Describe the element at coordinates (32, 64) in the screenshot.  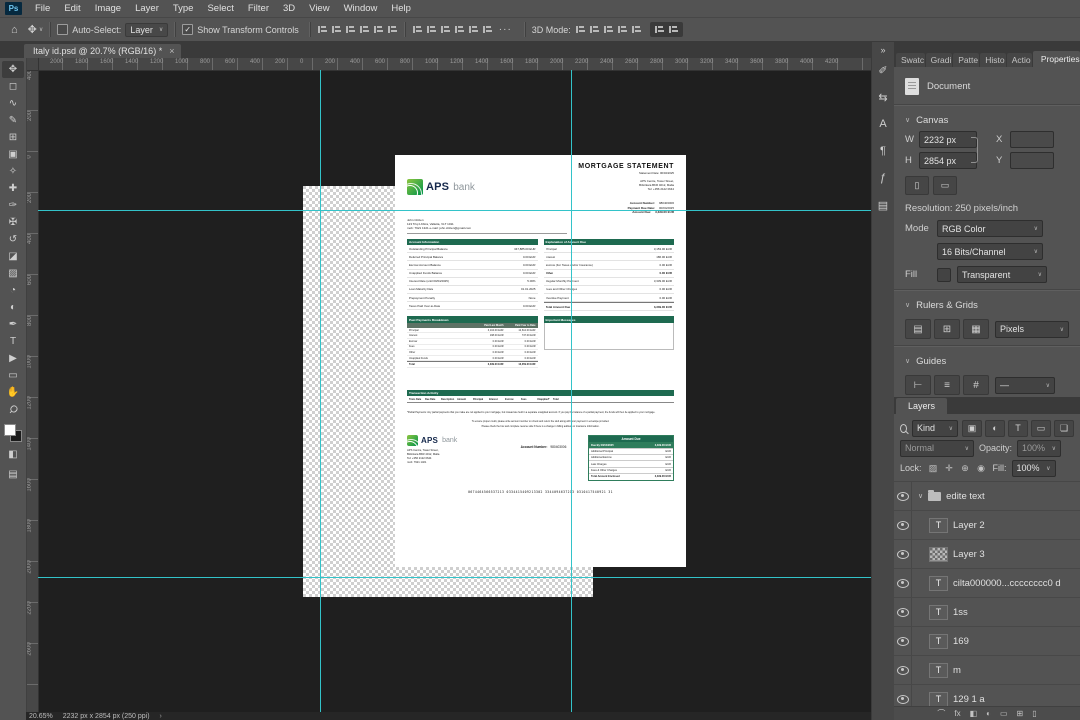
I see `ruler-corner` at that location.